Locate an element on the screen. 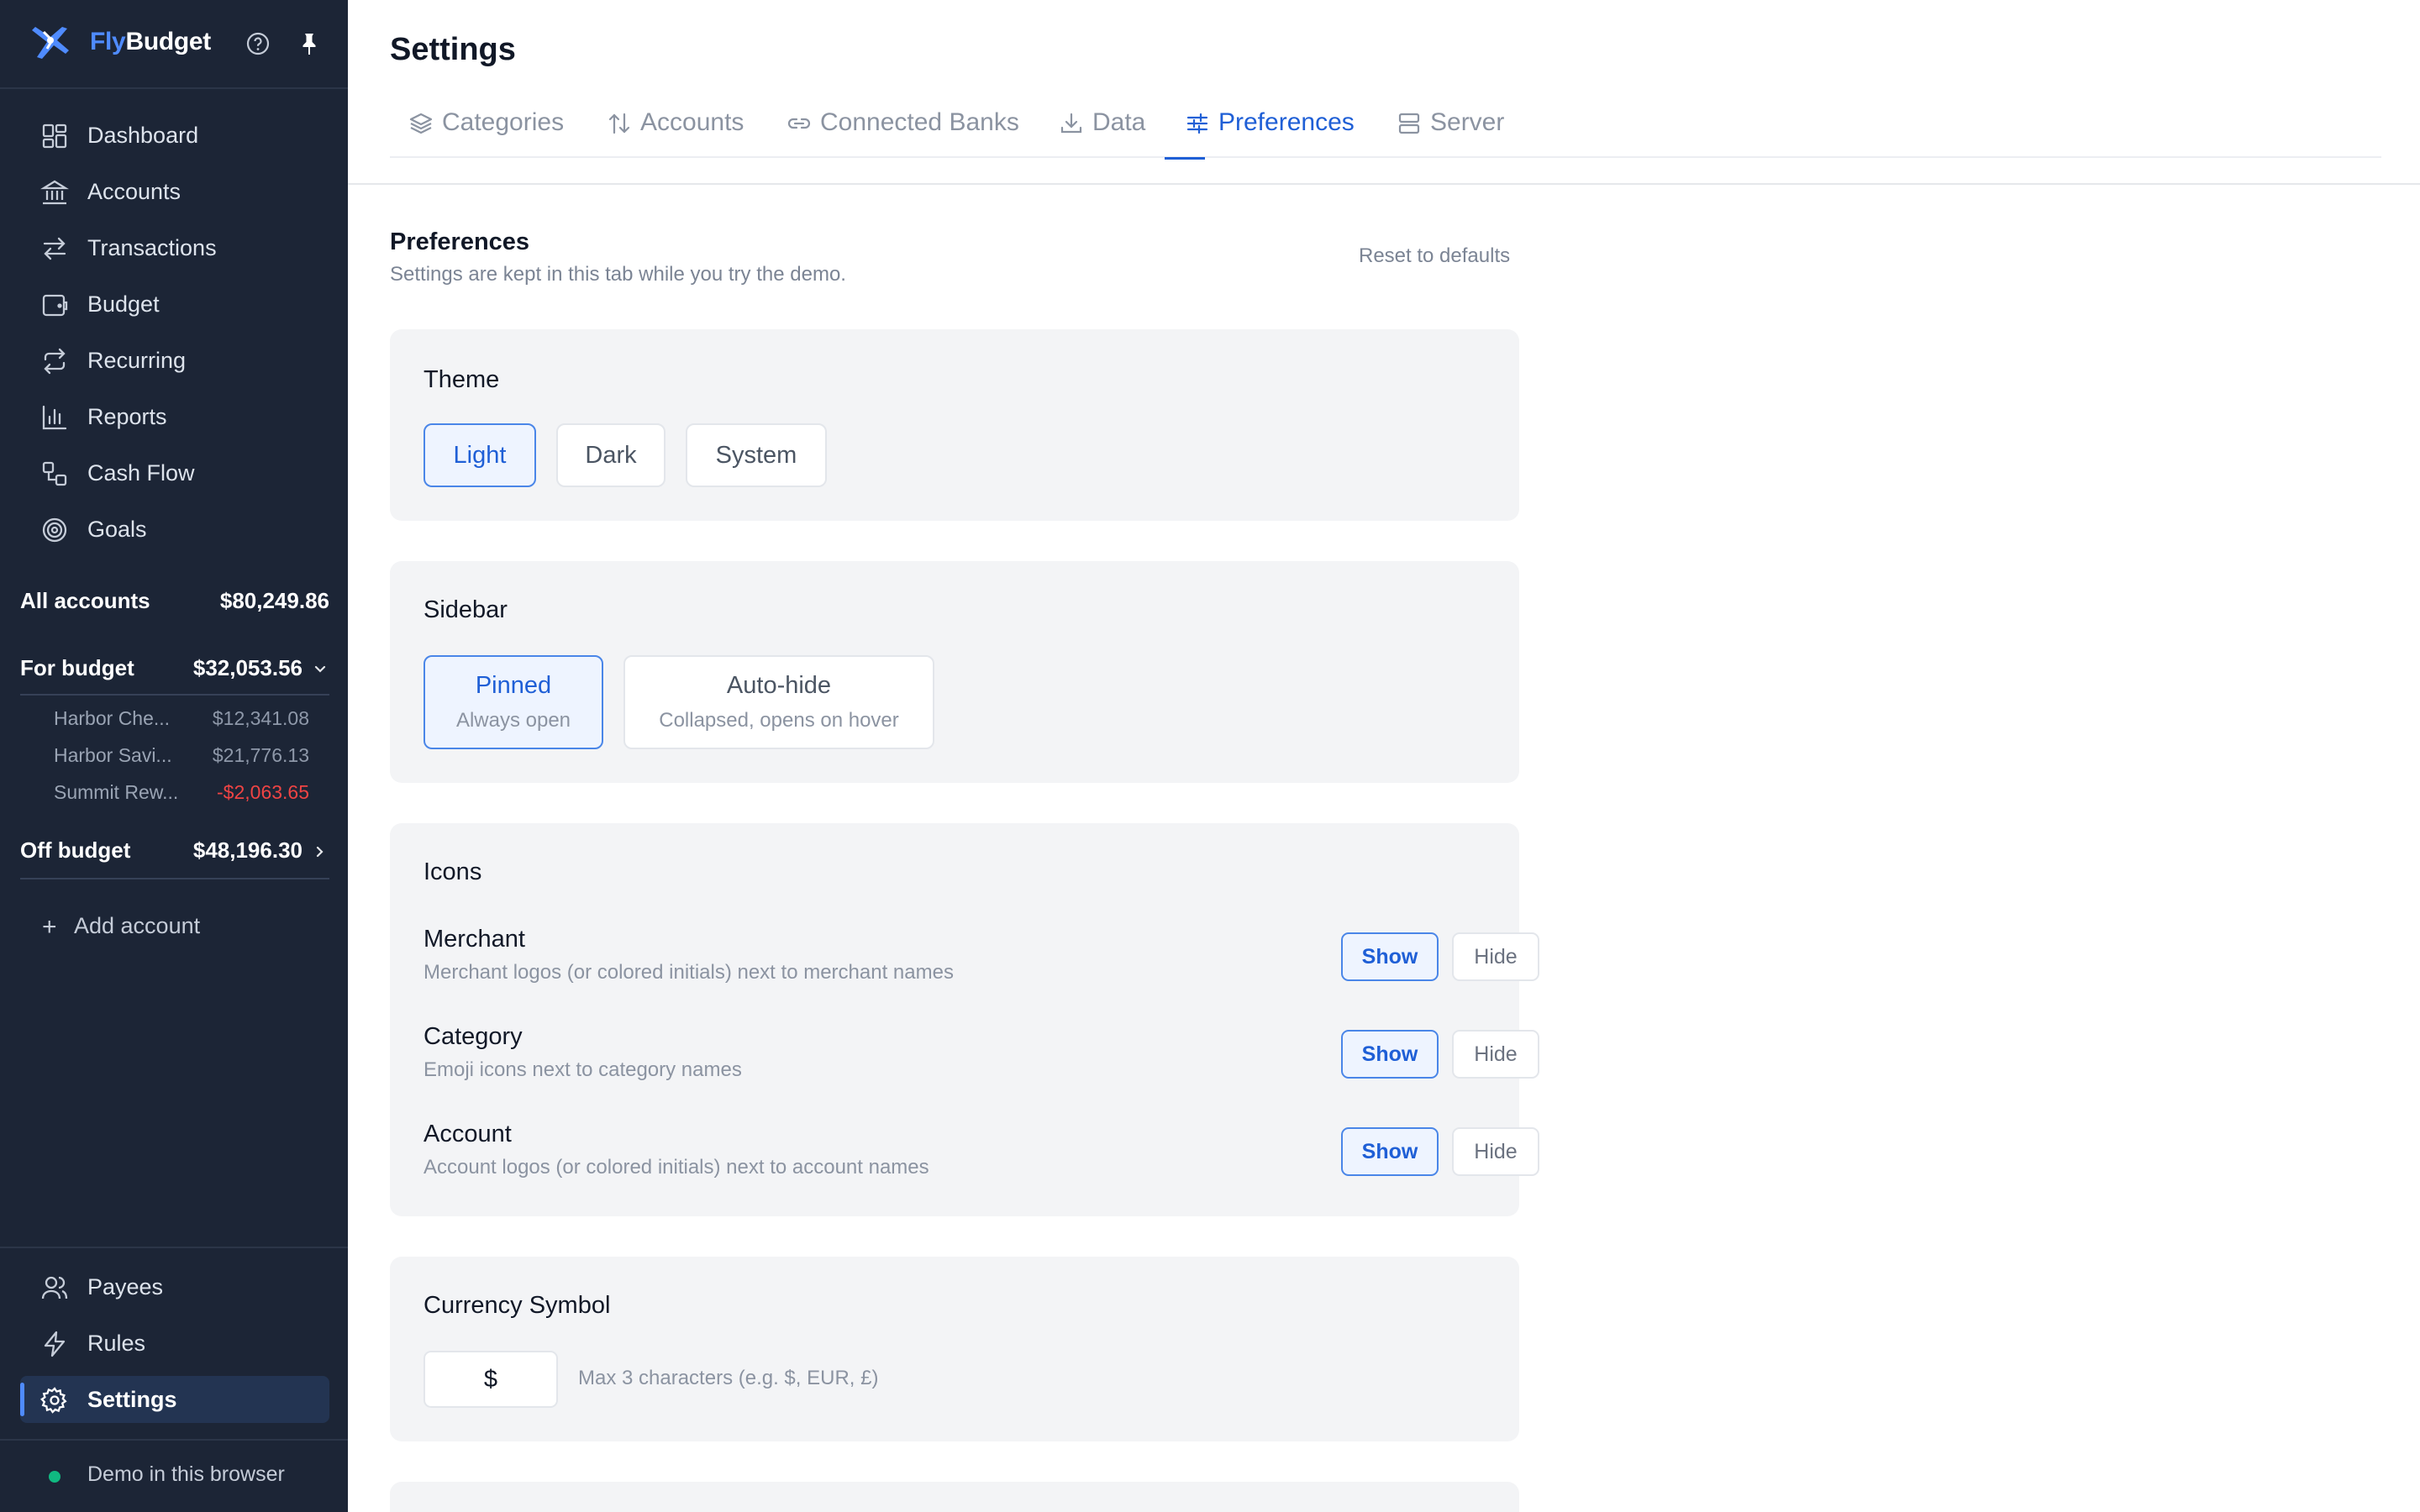 This screenshot has width=2420, height=1512. bolt-icon is located at coordinates (55, 1344).